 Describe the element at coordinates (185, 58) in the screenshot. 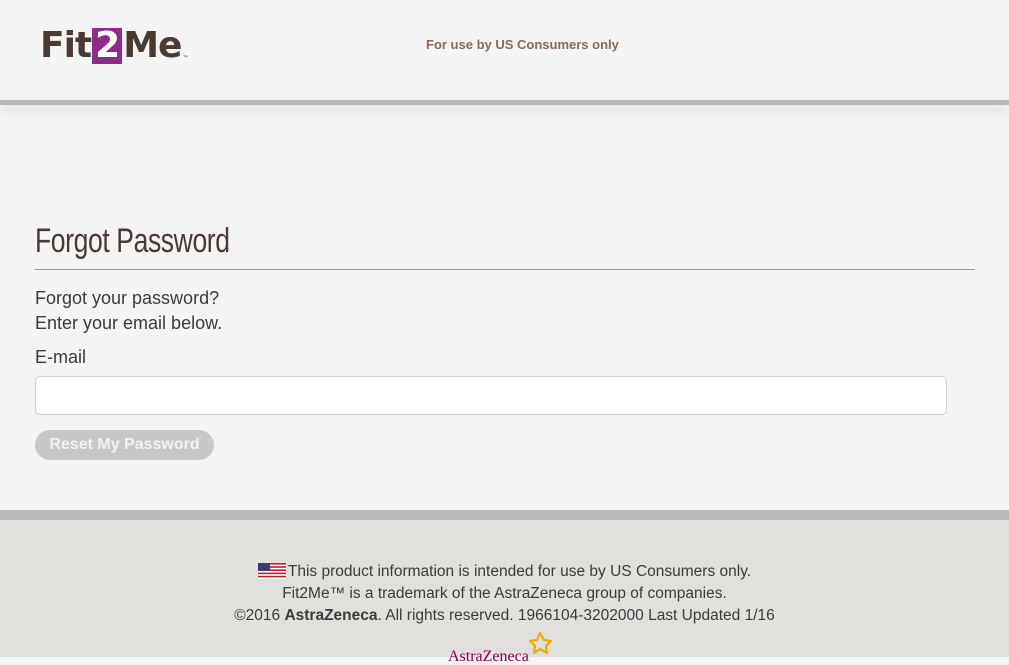

I see `logo-trademark: ™` at that location.